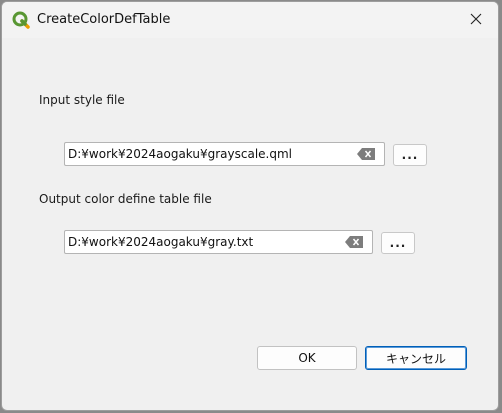 This screenshot has width=502, height=413. I want to click on window-title: CreateColorDefTable, so click(104, 19).